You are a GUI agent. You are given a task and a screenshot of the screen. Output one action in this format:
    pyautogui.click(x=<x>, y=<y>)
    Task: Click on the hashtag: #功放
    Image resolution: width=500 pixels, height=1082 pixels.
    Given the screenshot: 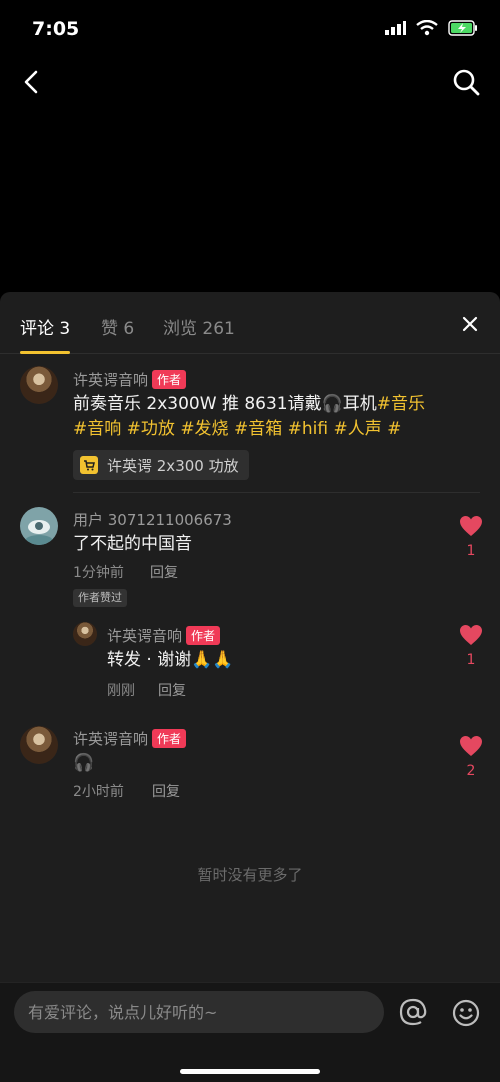 What is the action you would take?
    pyautogui.click(x=151, y=429)
    